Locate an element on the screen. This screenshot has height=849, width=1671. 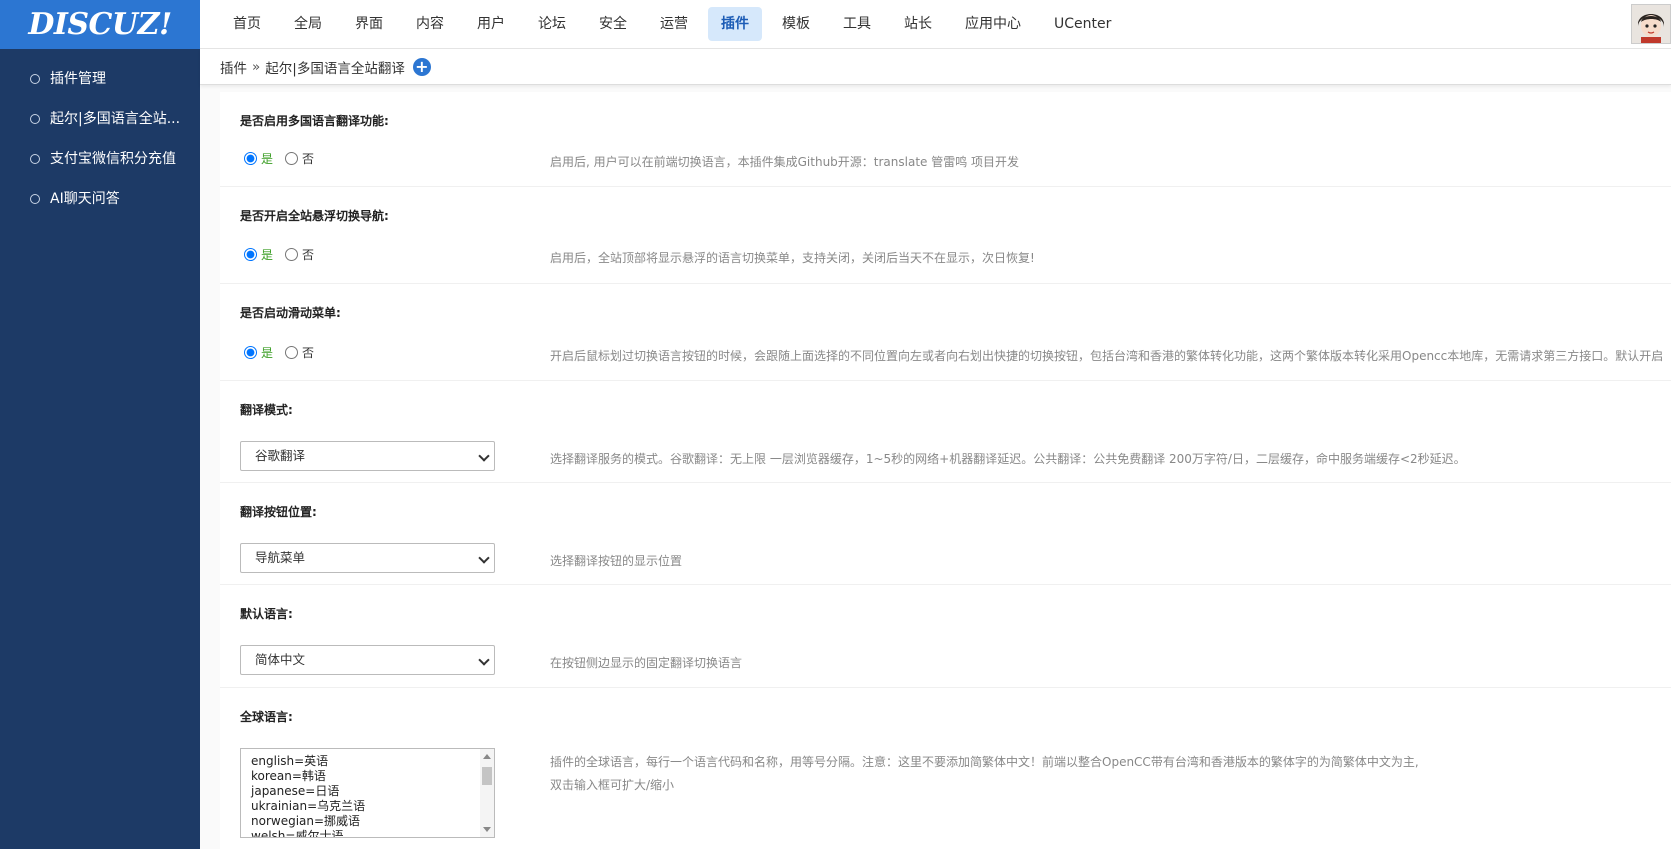
nav-item-users: 用户 is located at coordinates (491, 24).